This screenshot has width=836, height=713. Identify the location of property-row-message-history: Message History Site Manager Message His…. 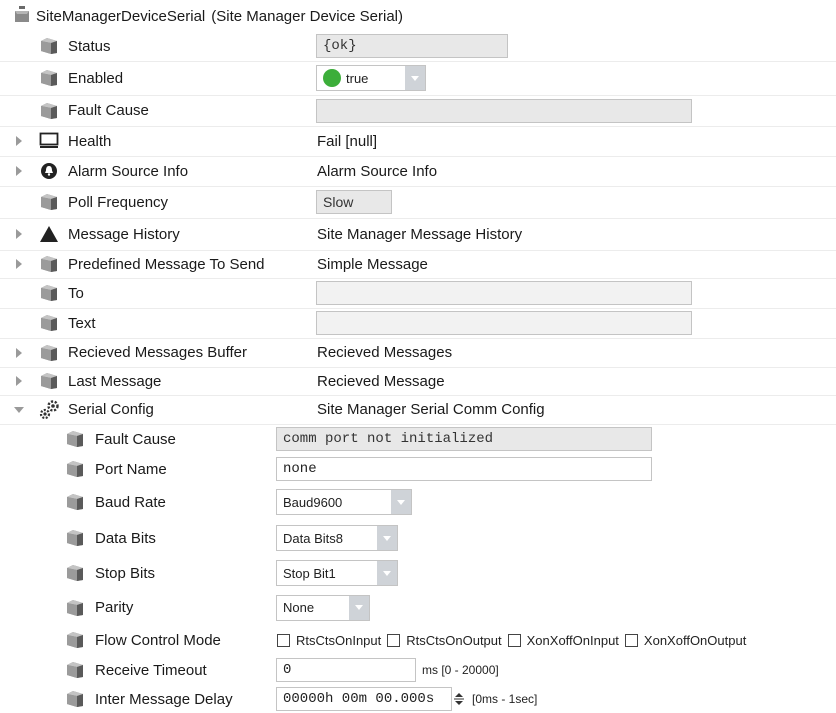
(418, 234).